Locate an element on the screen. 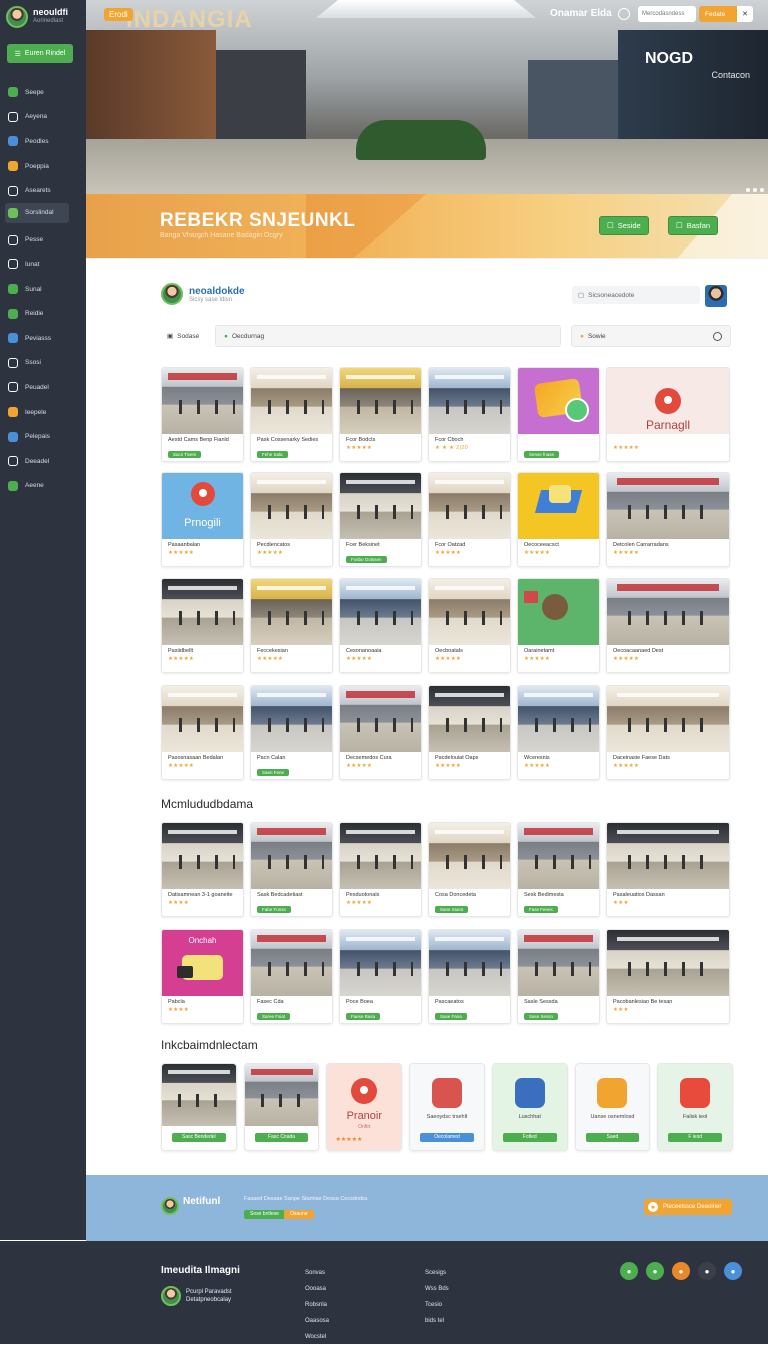 Image resolution: width=768 pixels, height=1345 pixels. footer-link: bids tel is located at coordinates (437, 1321).